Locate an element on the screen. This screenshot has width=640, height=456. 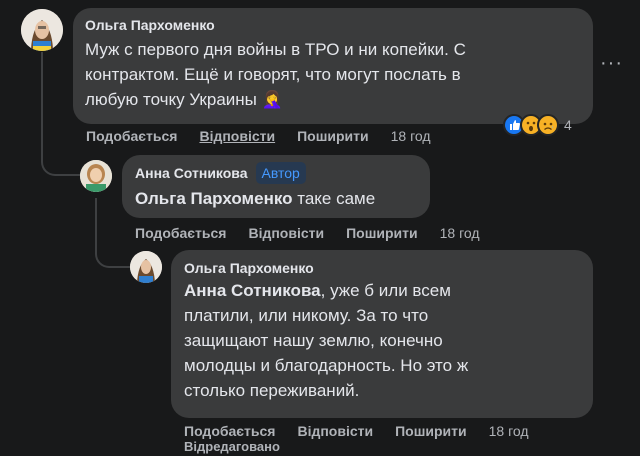
mention-link: Анна Сотникова is located at coordinates (252, 290).